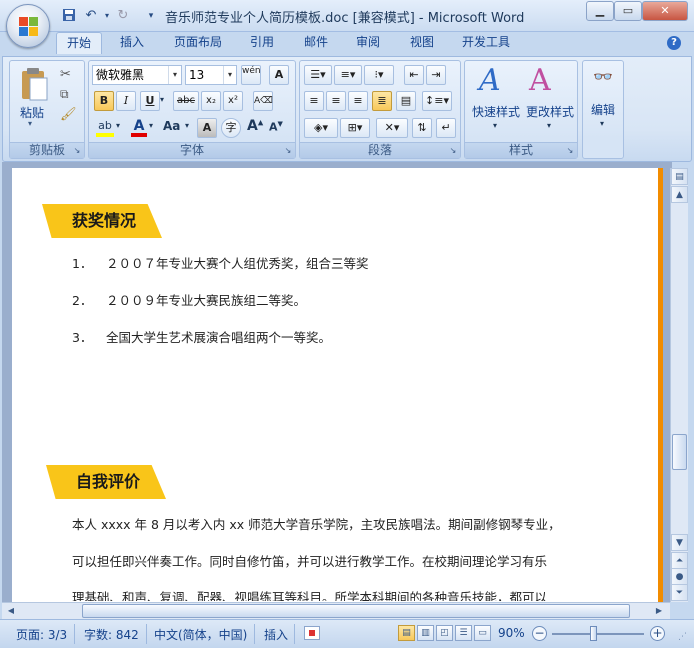 The height and width of the screenshot is (648, 694). I want to click on change-styles-dropdown-icon: ▾, so click(549, 125).